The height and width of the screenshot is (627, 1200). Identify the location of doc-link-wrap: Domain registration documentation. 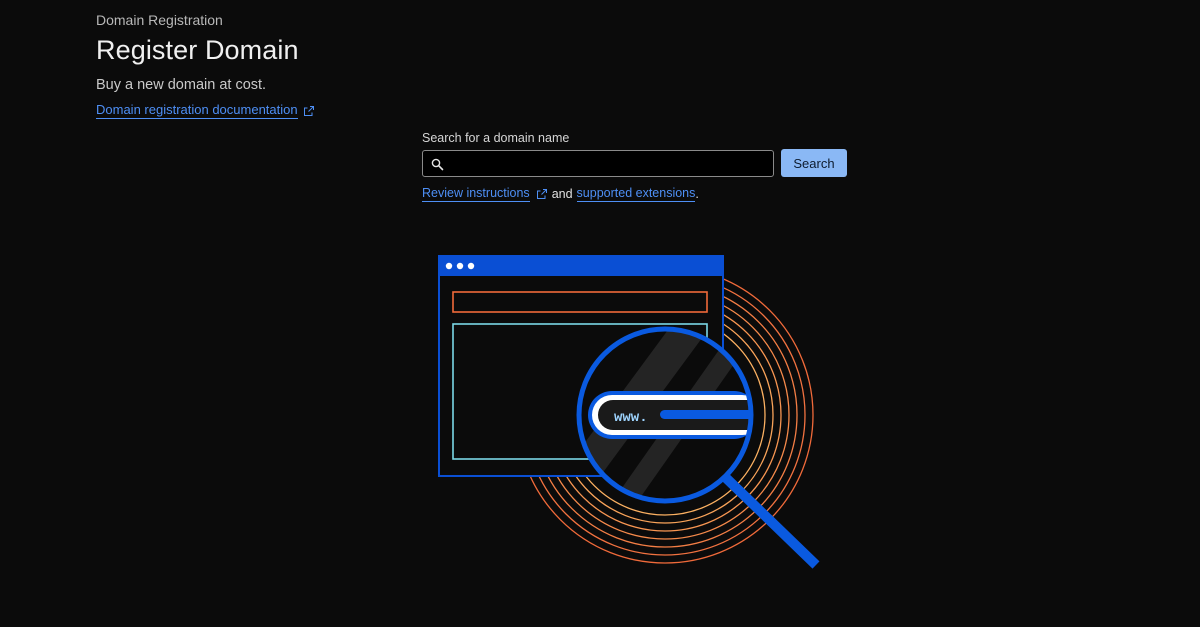
(205, 110).